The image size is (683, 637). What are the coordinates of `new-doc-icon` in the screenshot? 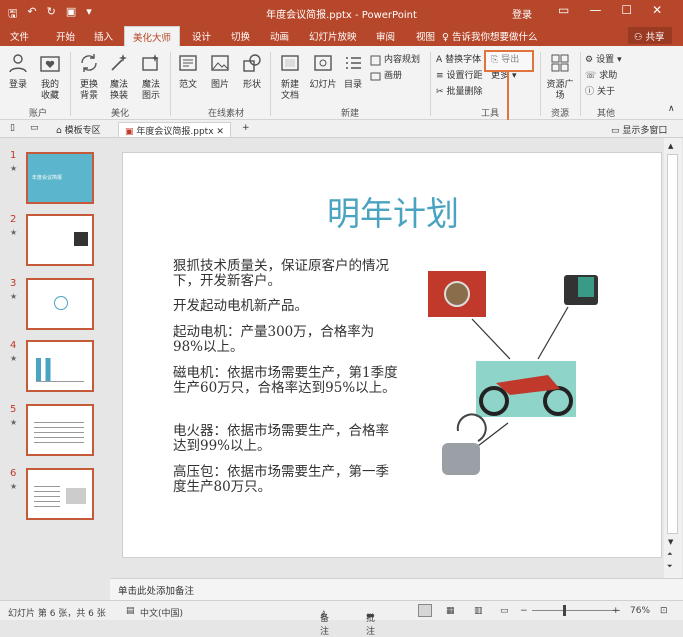 It's located at (290, 63).